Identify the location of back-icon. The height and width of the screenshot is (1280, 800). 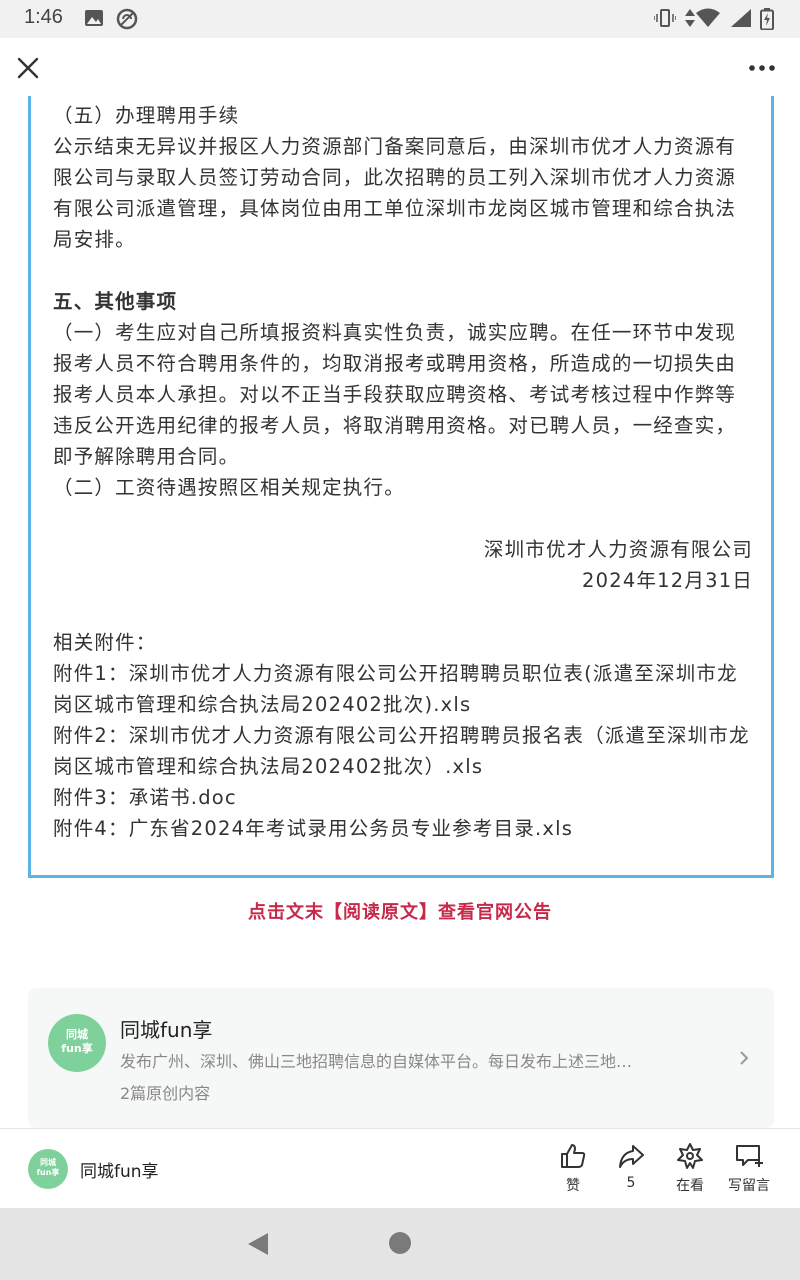
(258, 1244).